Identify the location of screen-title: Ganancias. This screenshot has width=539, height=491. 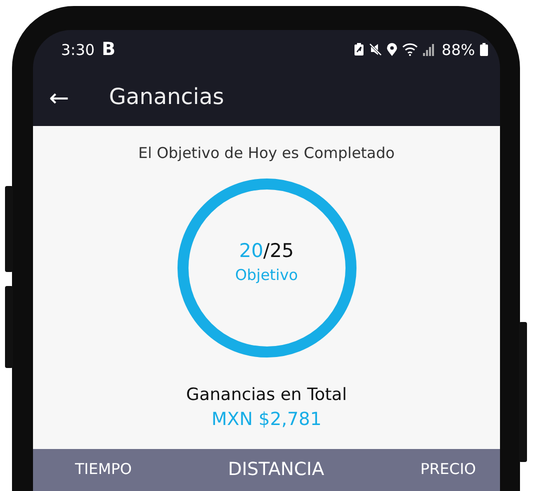
(166, 97).